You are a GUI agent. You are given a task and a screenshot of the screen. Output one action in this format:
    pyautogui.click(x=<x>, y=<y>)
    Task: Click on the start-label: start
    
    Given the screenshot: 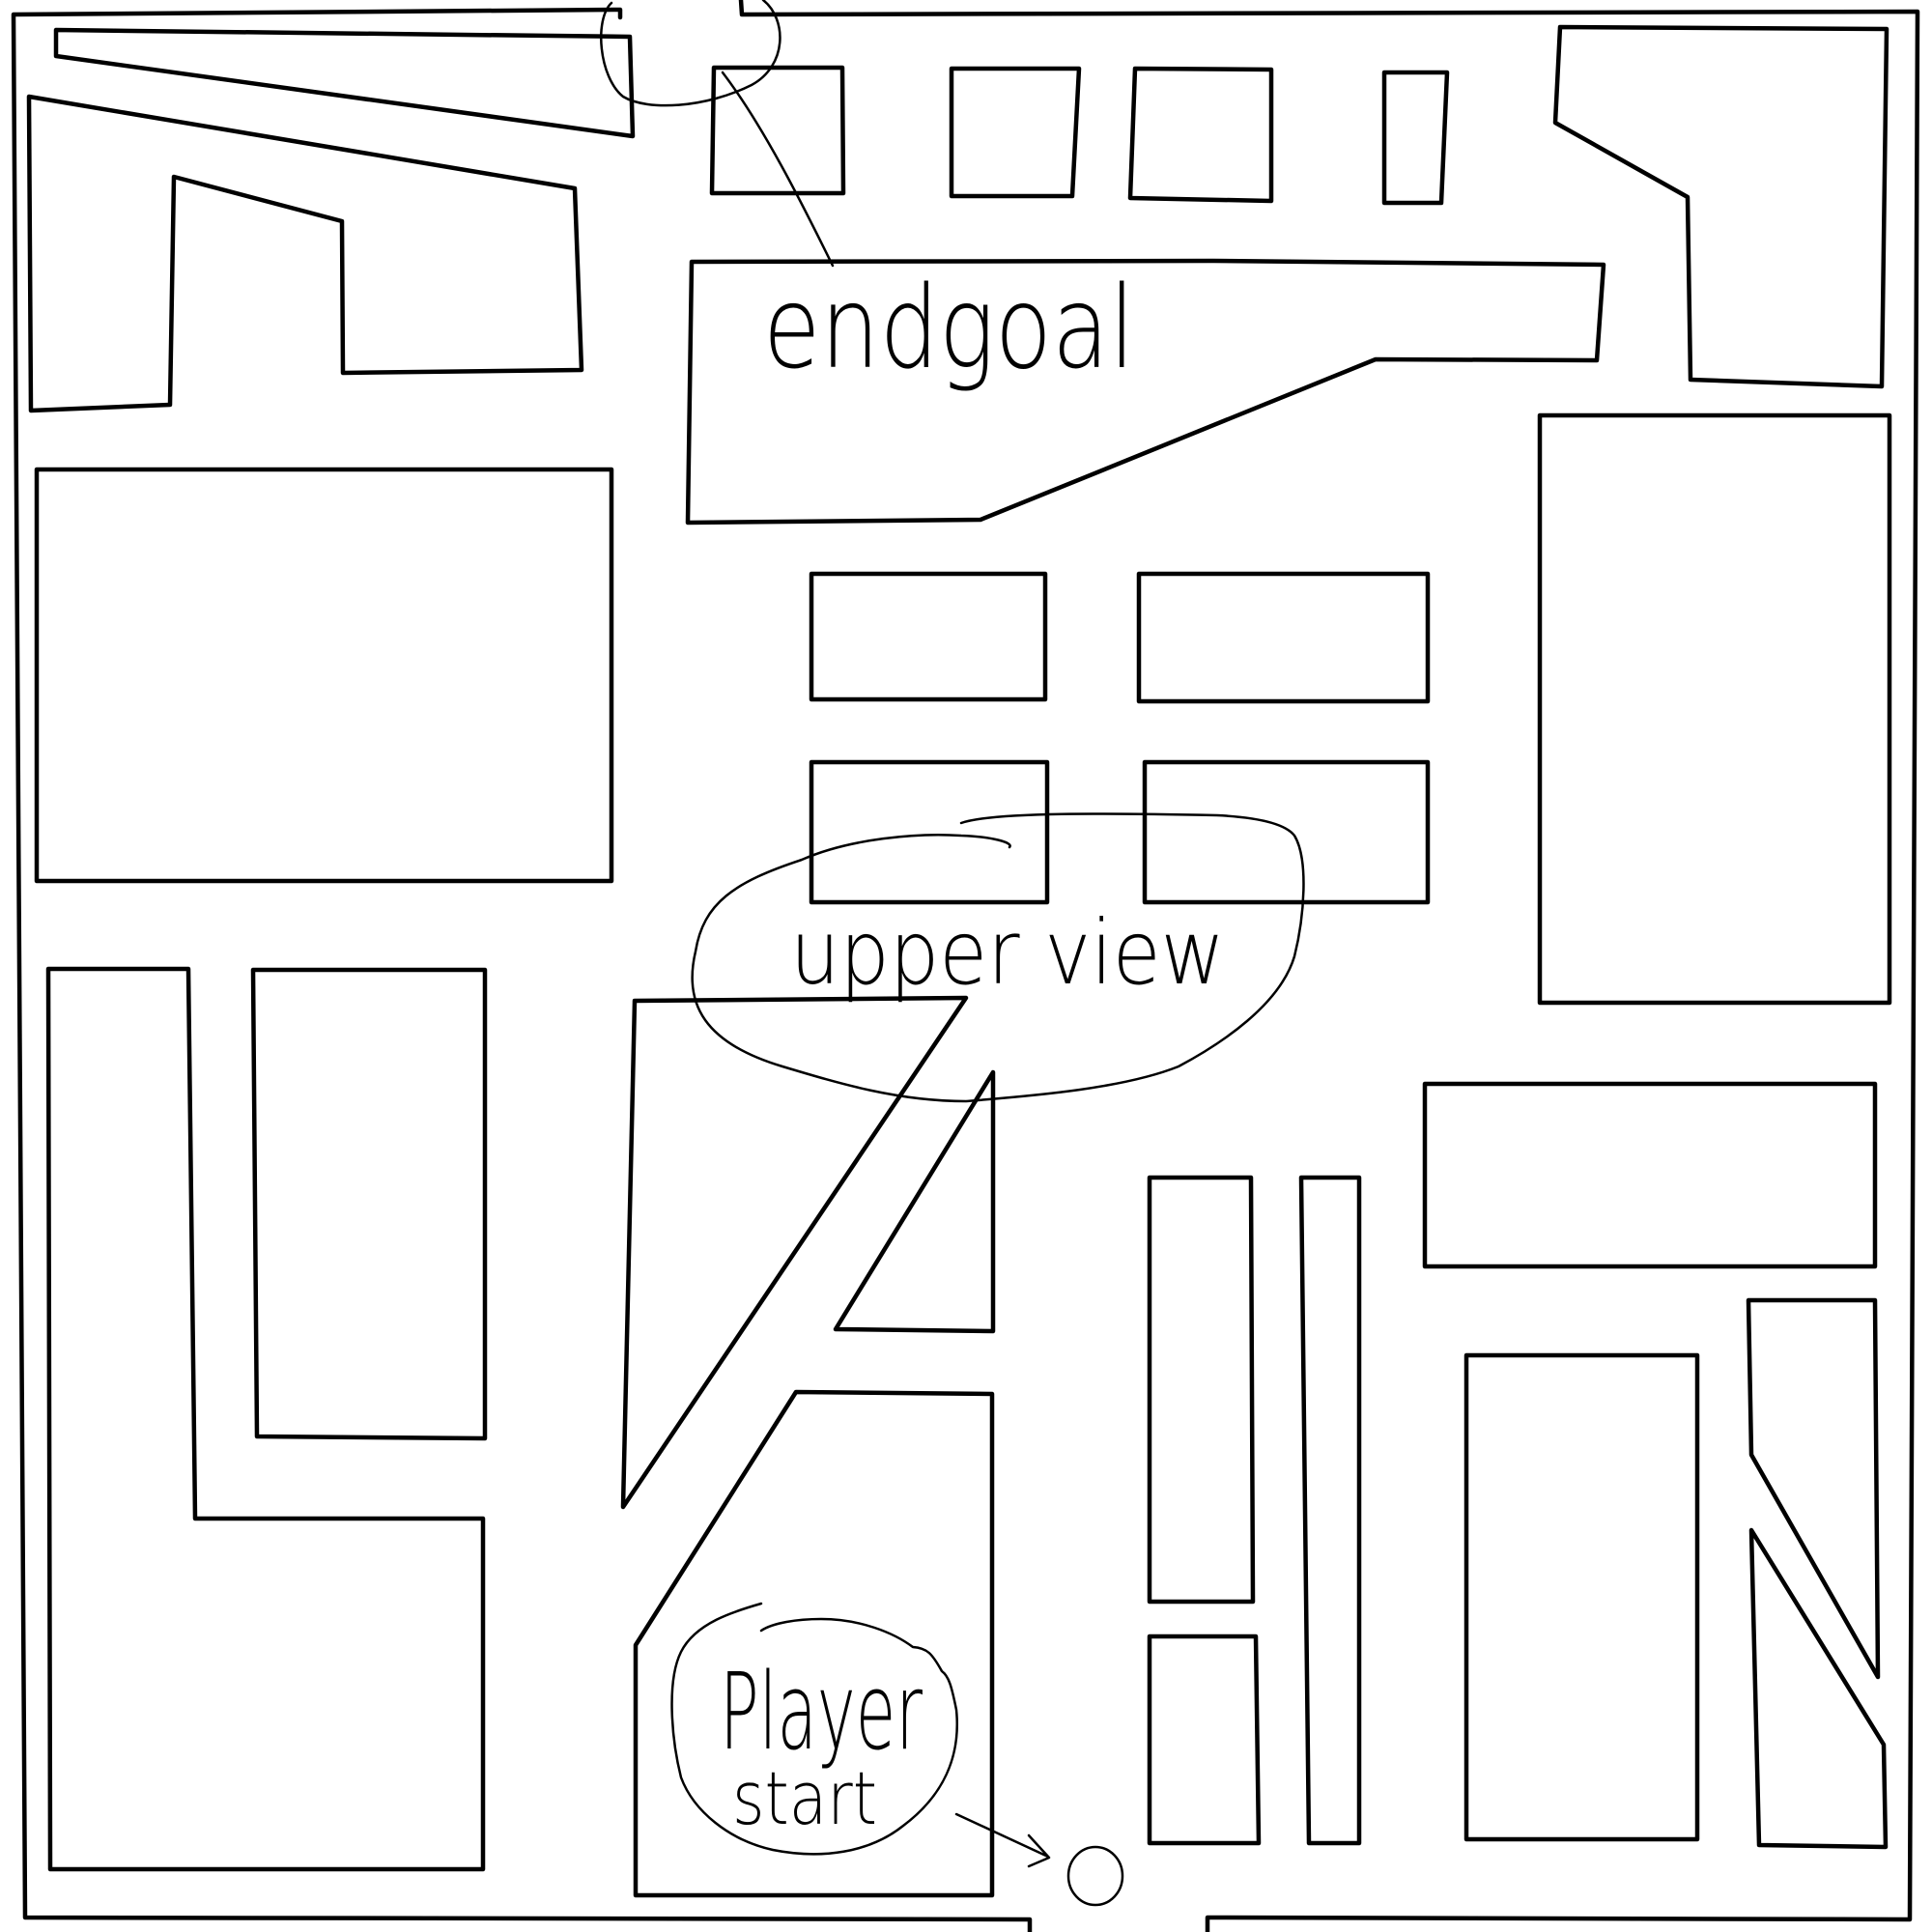 What is the action you would take?
    pyautogui.click(x=804, y=1798)
    